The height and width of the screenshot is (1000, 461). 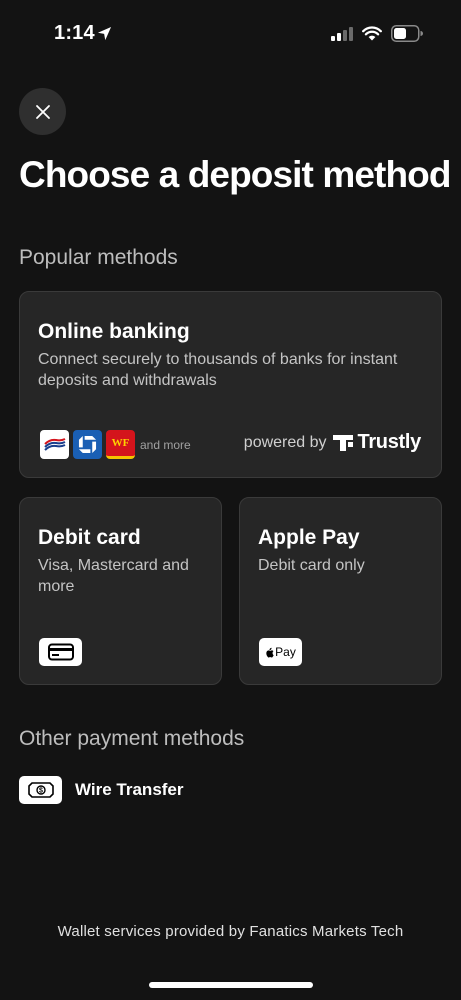 I want to click on and-more-label: and more, so click(x=165, y=444).